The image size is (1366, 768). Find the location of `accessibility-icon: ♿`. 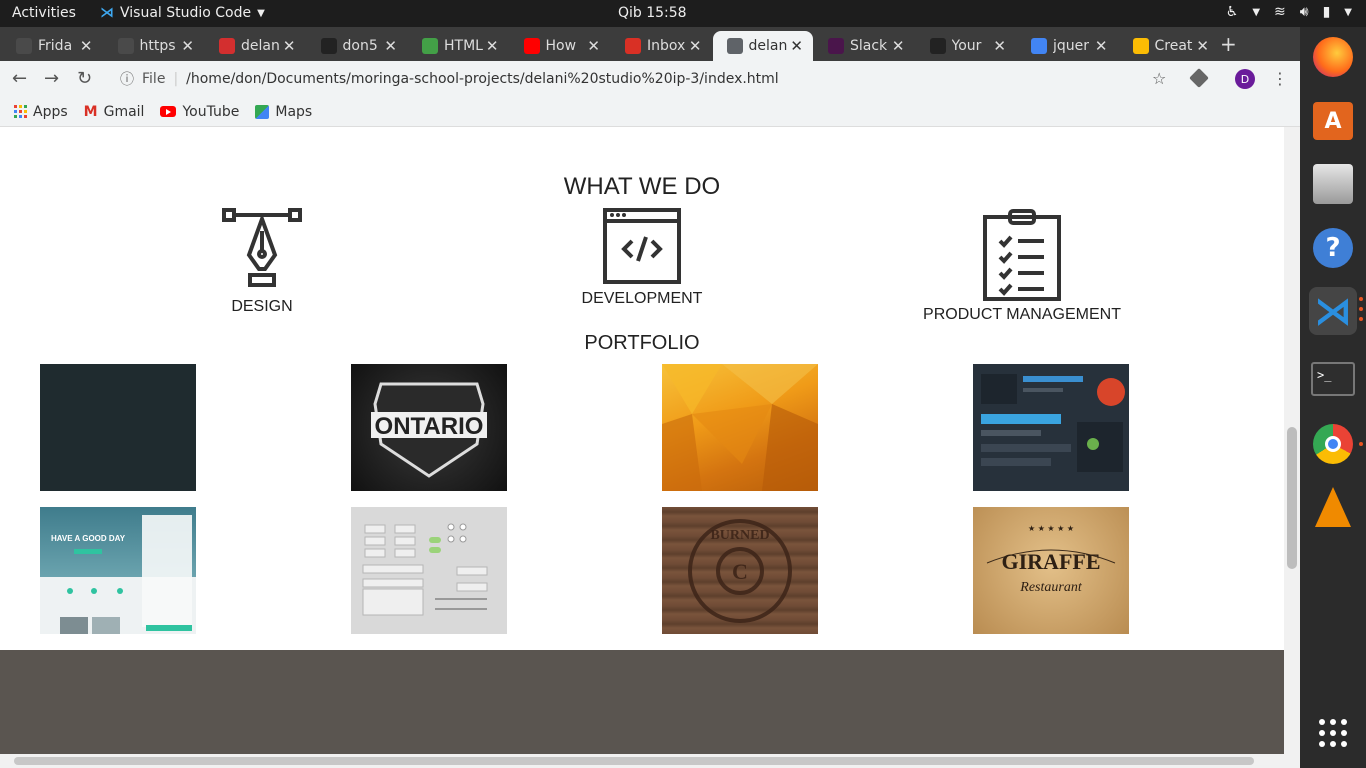

accessibility-icon: ♿ is located at coordinates (1232, 12).